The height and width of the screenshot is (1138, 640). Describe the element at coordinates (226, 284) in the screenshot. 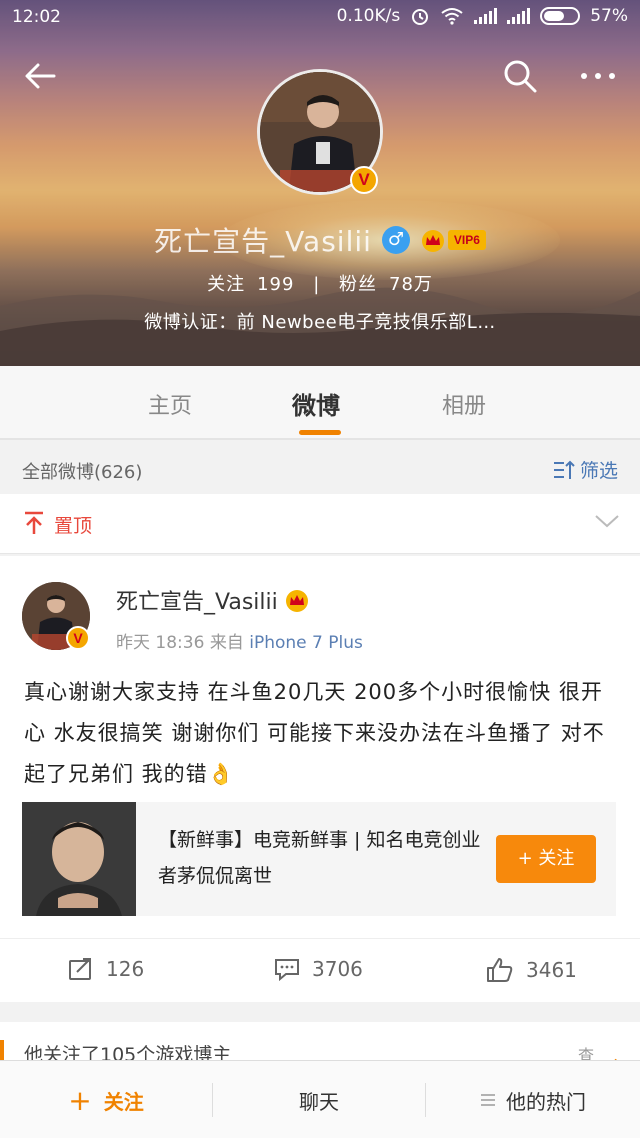

I see `following-label: 关注` at that location.